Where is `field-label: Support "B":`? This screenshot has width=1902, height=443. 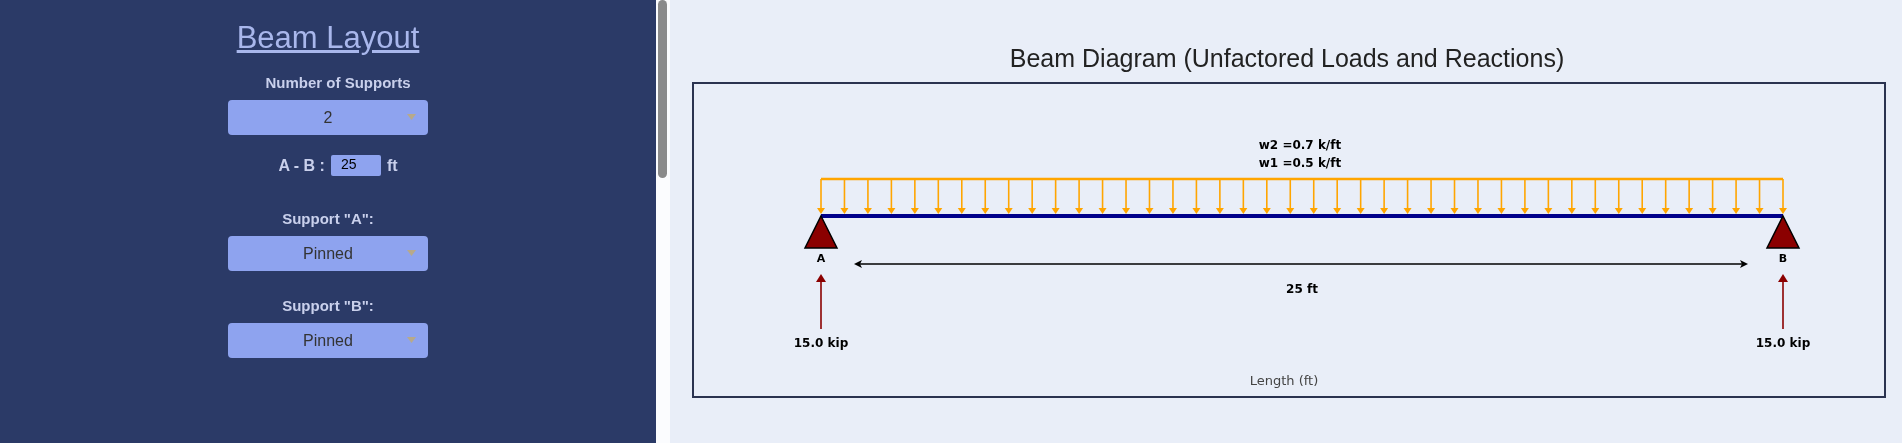
field-label: Support "B": is located at coordinates (328, 305).